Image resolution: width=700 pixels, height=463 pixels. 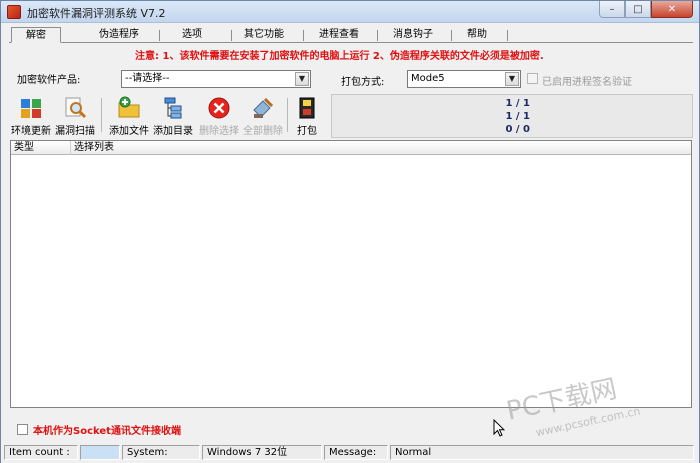 I want to click on add-directory-tree-icon, so click(x=173, y=108).